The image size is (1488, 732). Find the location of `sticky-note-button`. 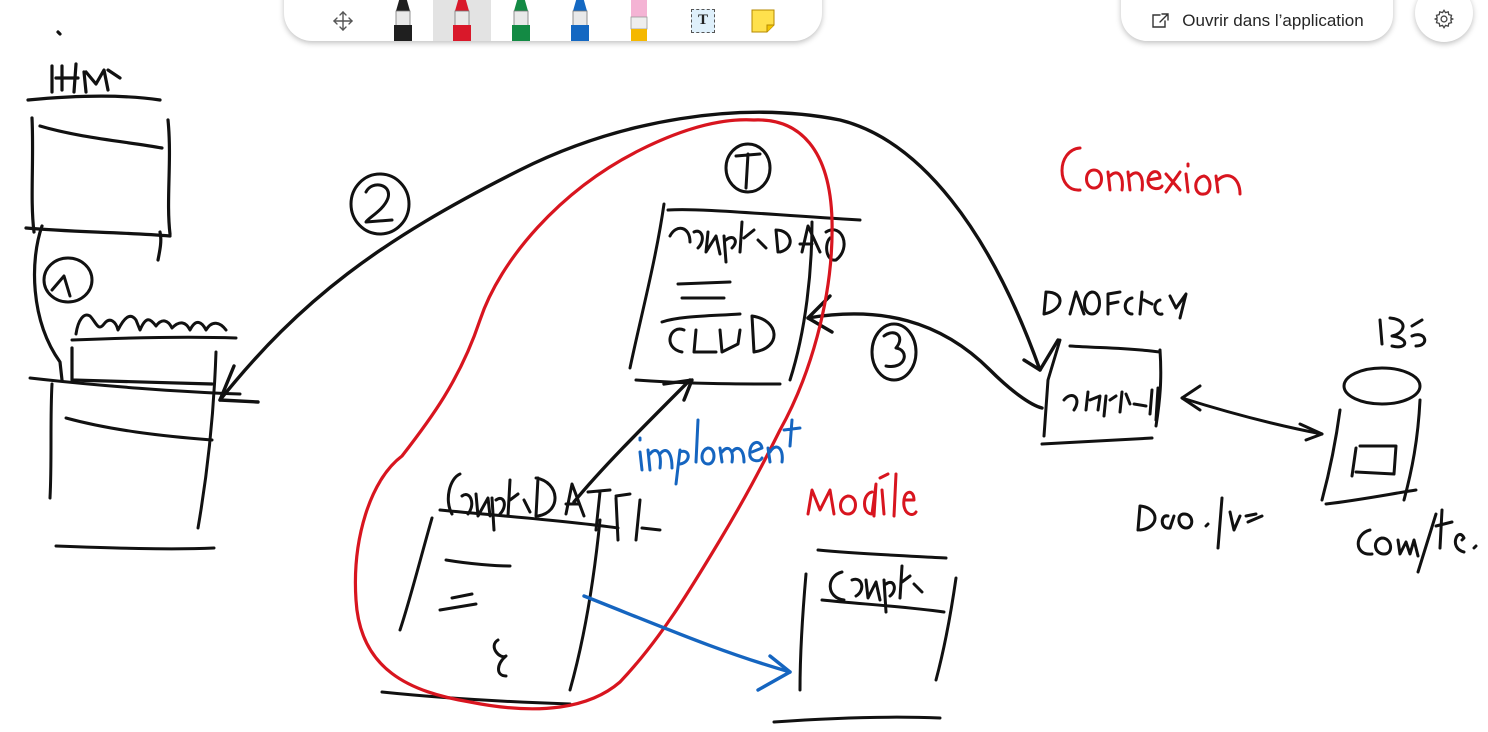

sticky-note-button is located at coordinates (763, 20).